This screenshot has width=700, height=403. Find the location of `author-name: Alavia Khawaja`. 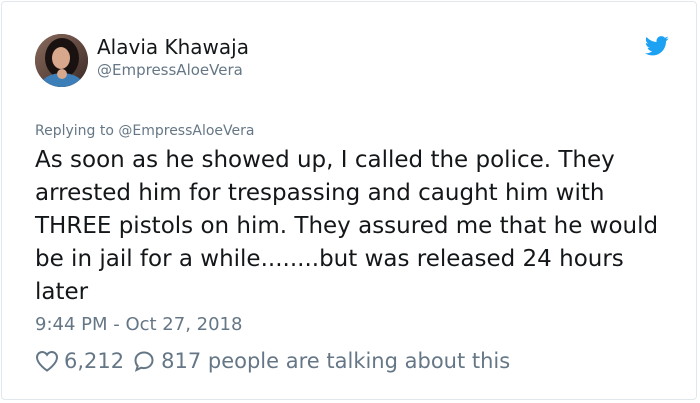

author-name: Alavia Khawaja is located at coordinates (173, 47).